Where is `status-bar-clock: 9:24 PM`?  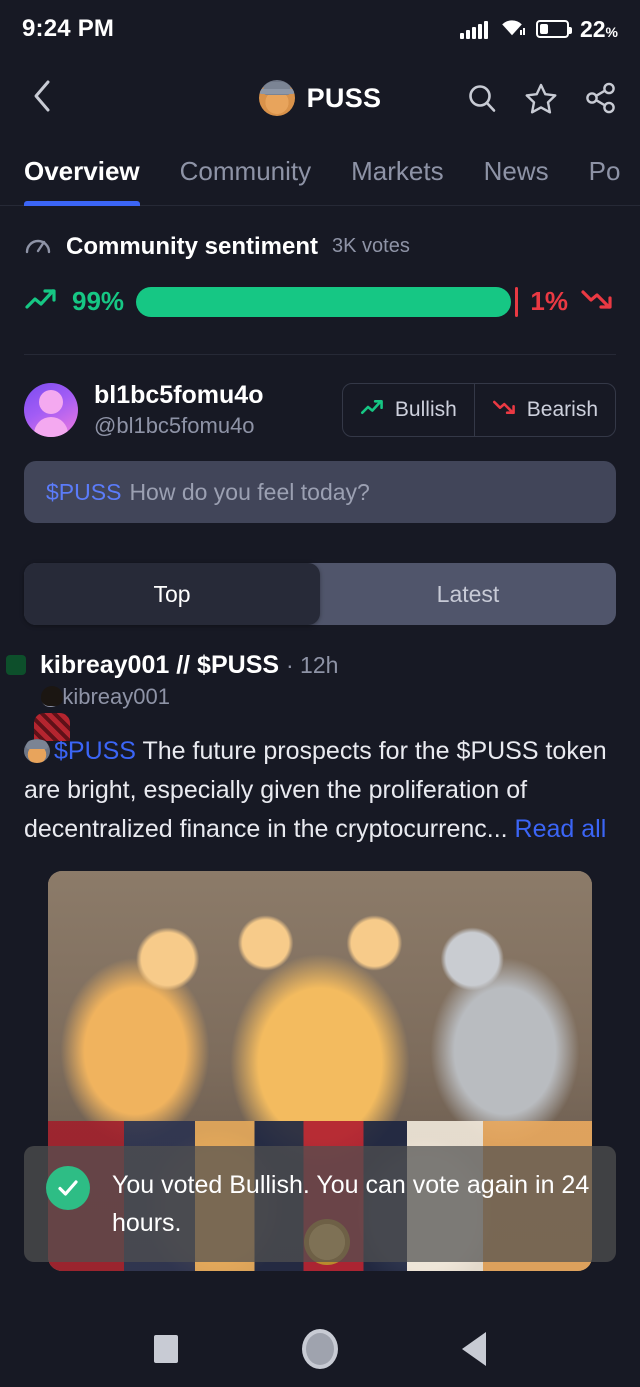 status-bar-clock: 9:24 PM is located at coordinates (68, 28).